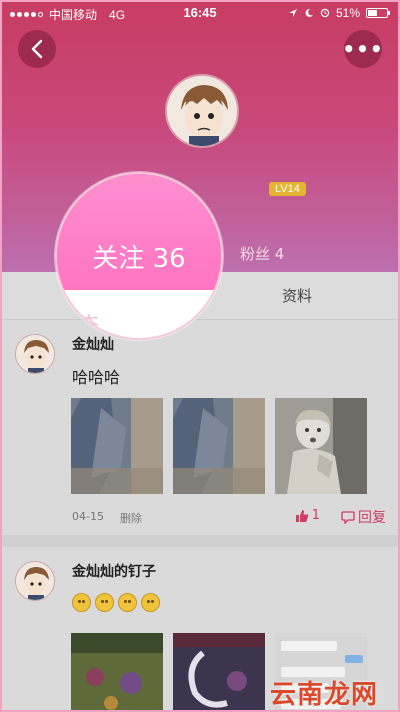 This screenshot has height=712, width=400. Describe the element at coordinates (89, 322) in the screenshot. I see `tab-activity-partial: 态` at that location.